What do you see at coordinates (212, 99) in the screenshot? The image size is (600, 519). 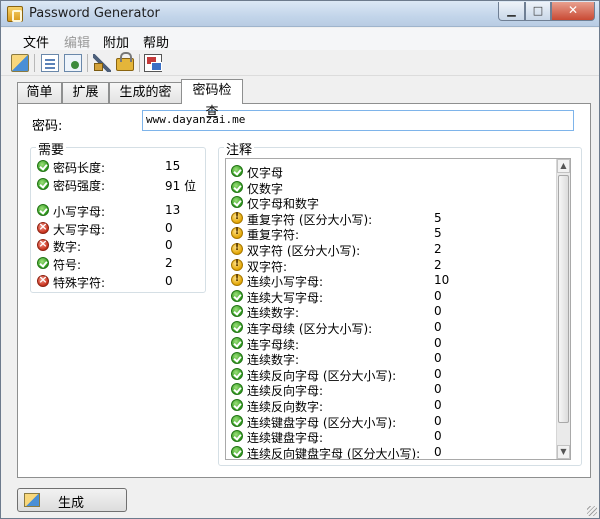 I see `tab-password-check: 密码检查` at bounding box center [212, 99].